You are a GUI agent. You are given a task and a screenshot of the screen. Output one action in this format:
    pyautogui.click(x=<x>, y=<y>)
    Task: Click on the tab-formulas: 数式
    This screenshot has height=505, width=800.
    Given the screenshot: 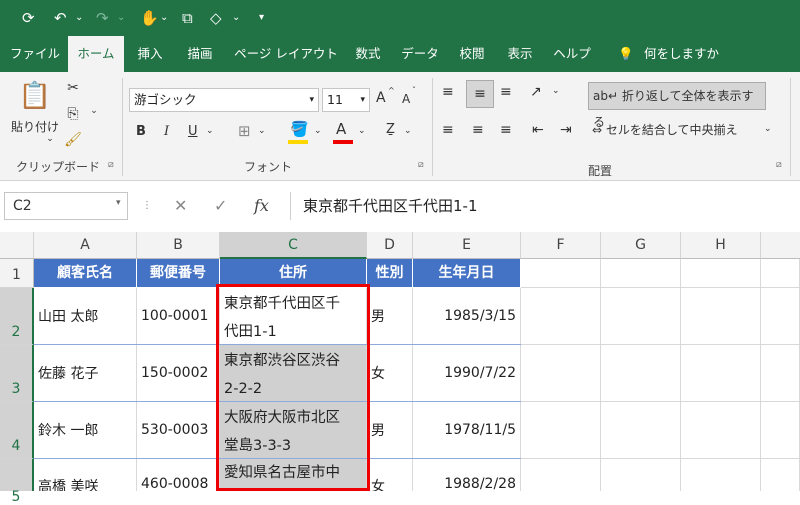 What is the action you would take?
    pyautogui.click(x=368, y=54)
    